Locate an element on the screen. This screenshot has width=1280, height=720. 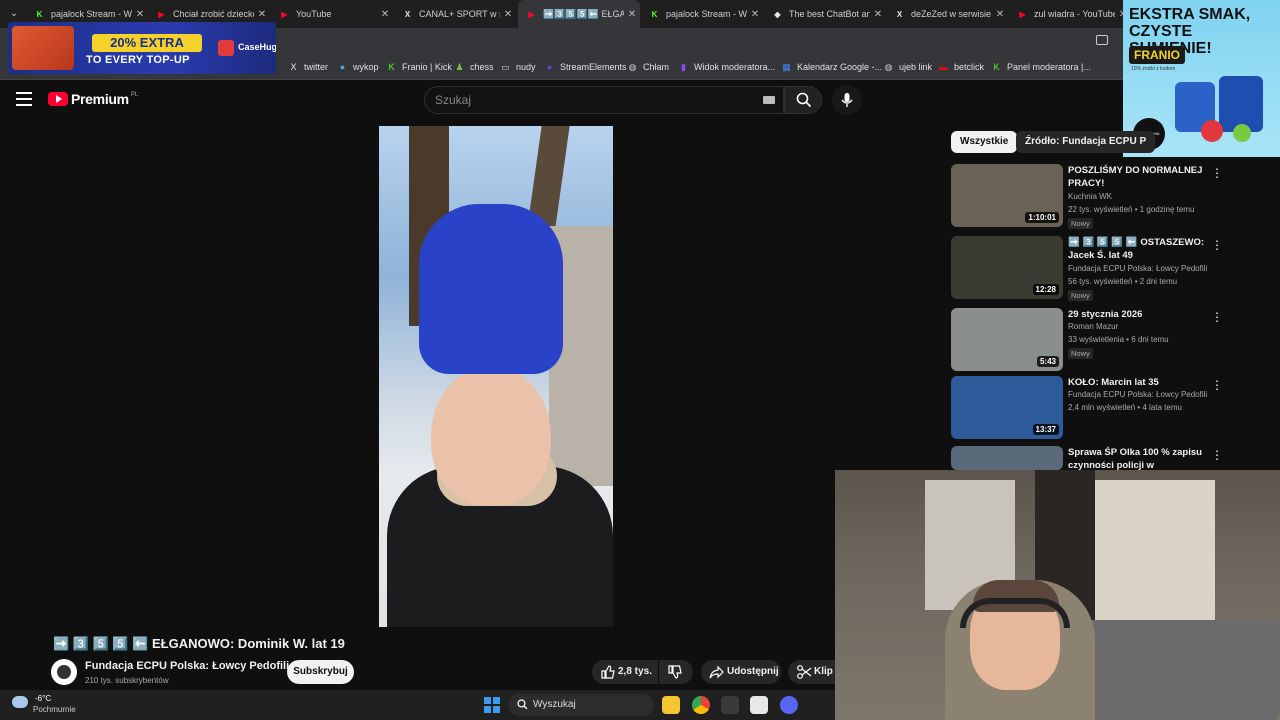
tab-title: deZeZed w serwisie X is located at coordinates (951, 14).